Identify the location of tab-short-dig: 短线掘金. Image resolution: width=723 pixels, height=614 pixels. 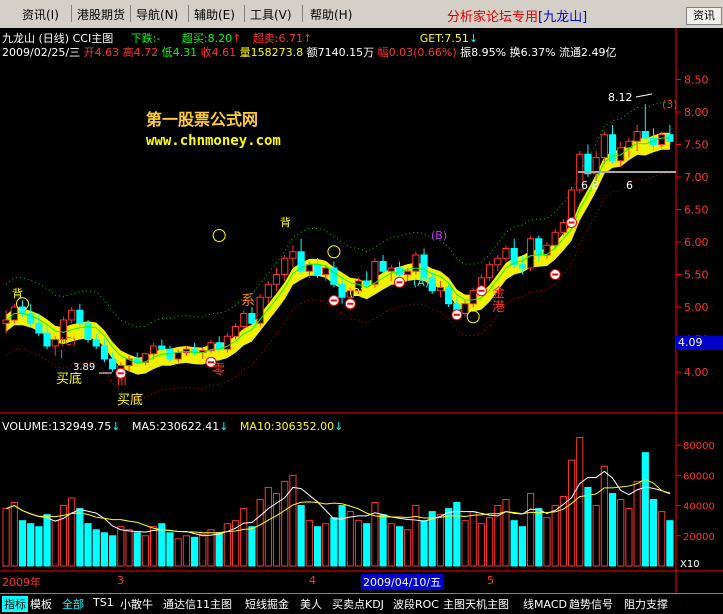
(267, 604).